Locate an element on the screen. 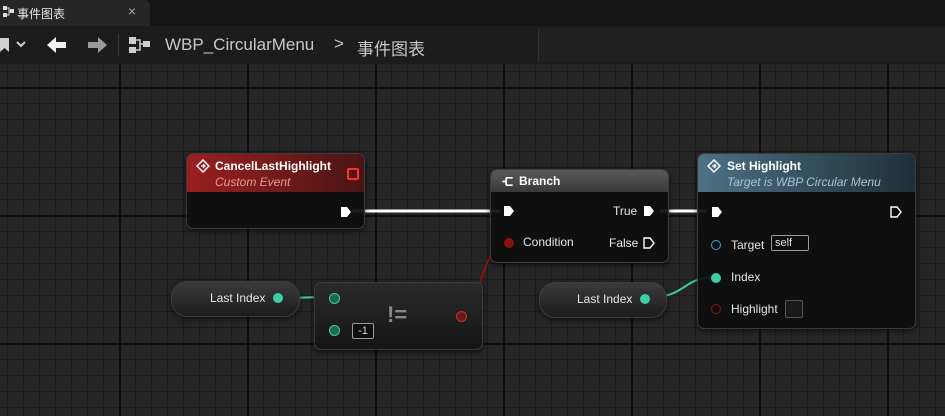  literal-input: -1 is located at coordinates (363, 331).